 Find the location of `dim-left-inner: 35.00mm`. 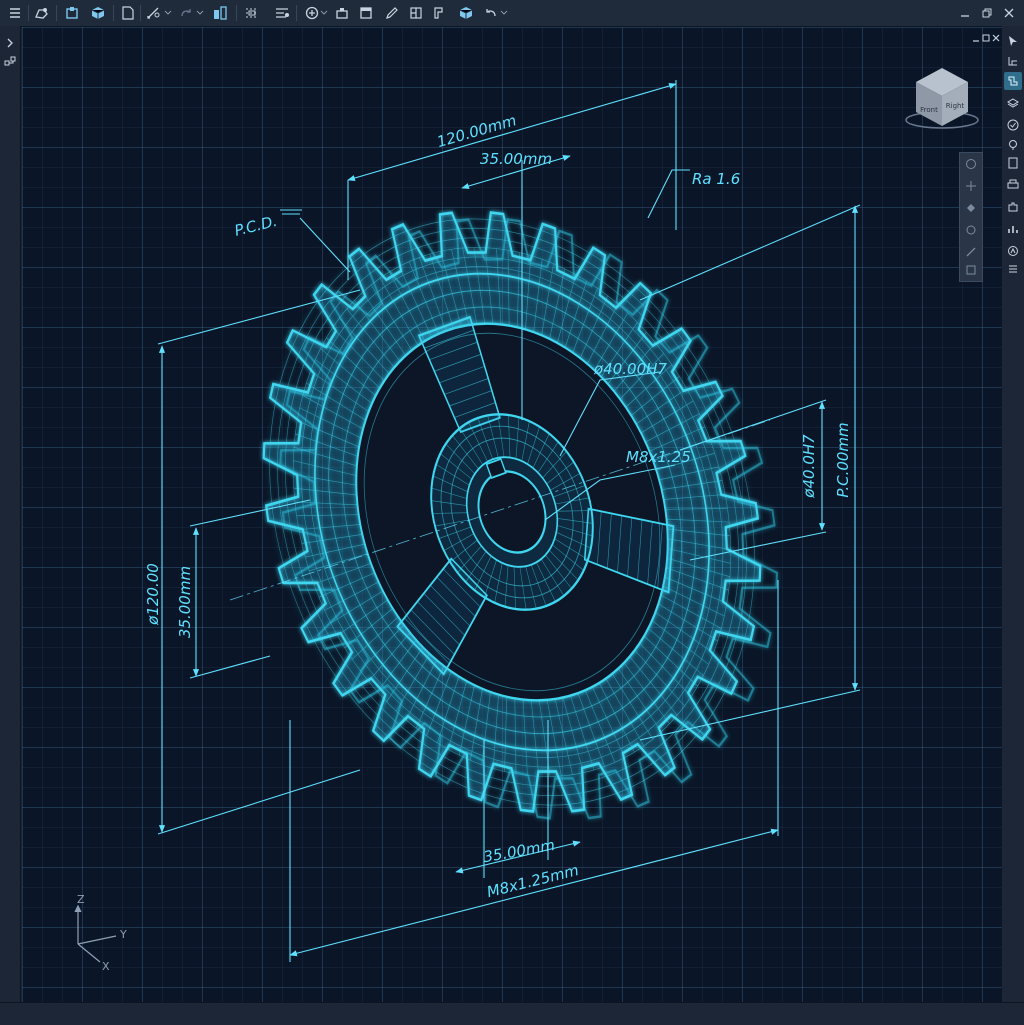

dim-left-inner: 35.00mm is located at coordinates (185, 602).